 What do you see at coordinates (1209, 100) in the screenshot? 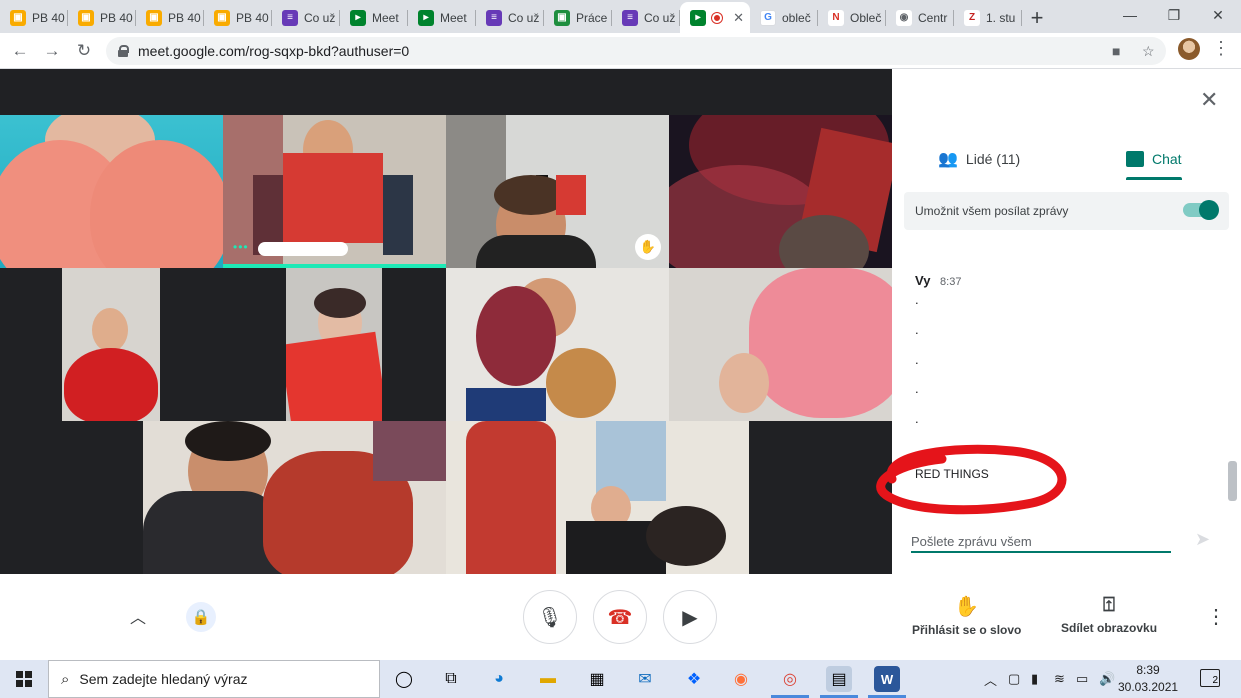
I see `close-icon: ✕` at bounding box center [1209, 100].